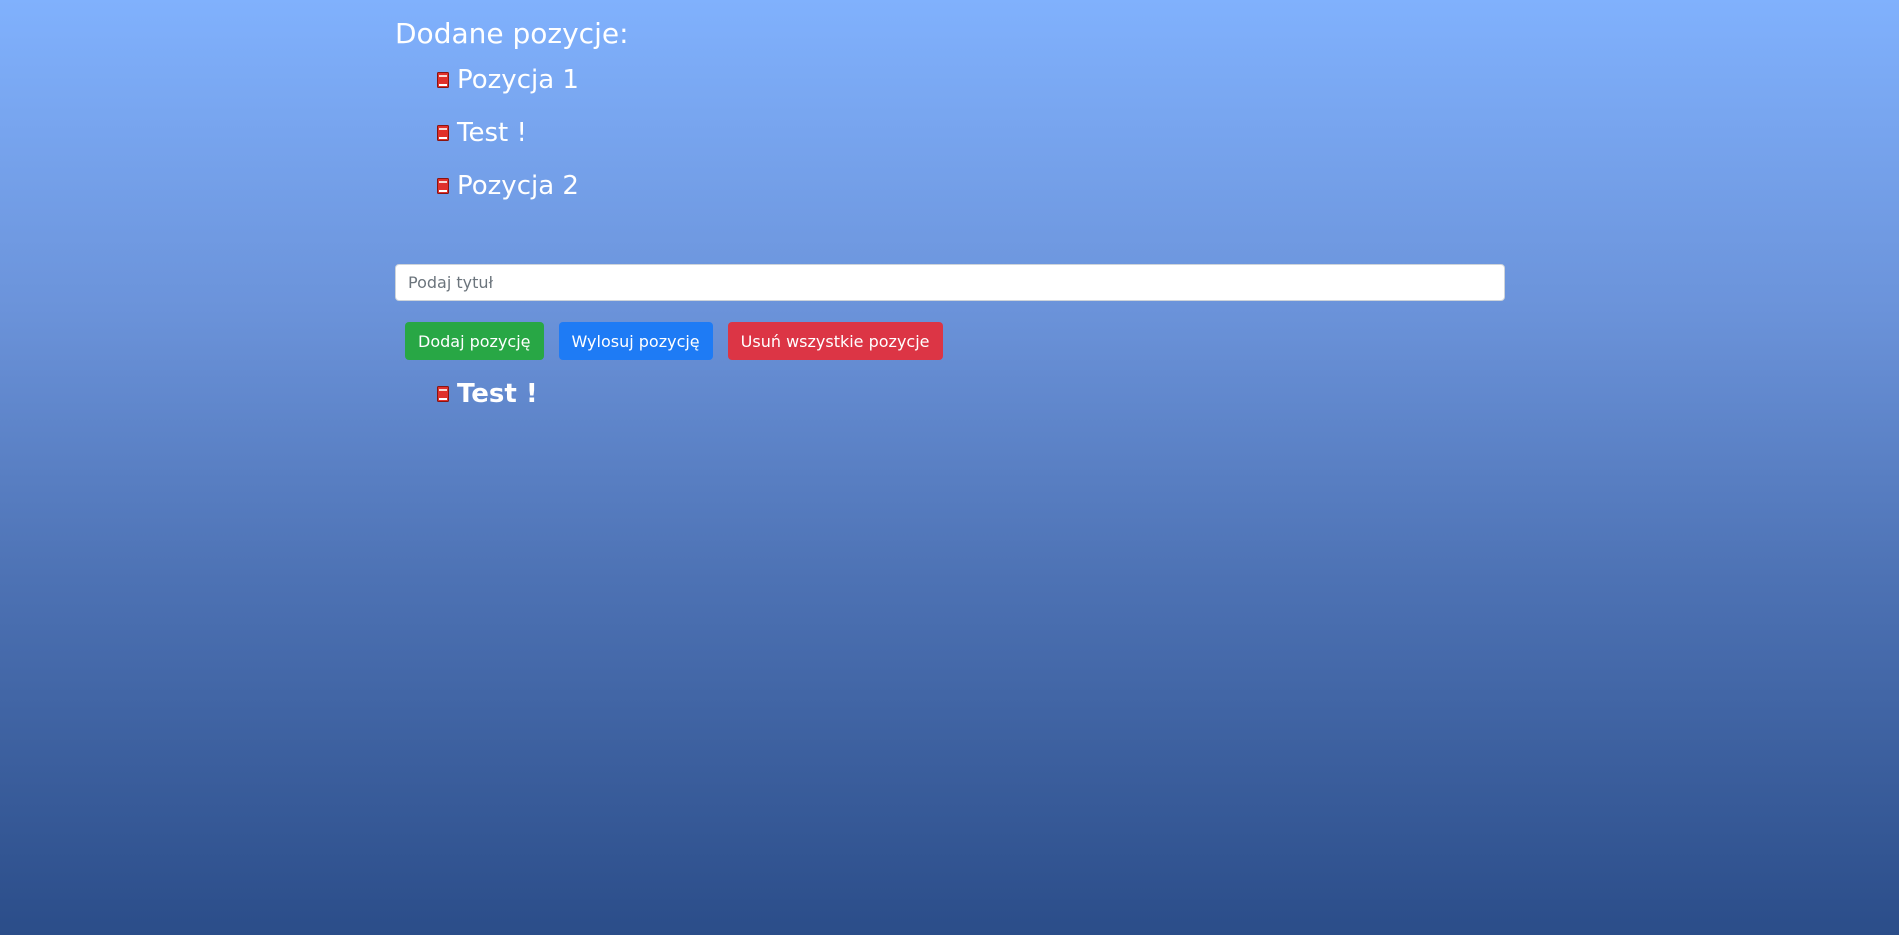 The height and width of the screenshot is (935, 1899). I want to click on list-item: Test !, so click(508, 133).